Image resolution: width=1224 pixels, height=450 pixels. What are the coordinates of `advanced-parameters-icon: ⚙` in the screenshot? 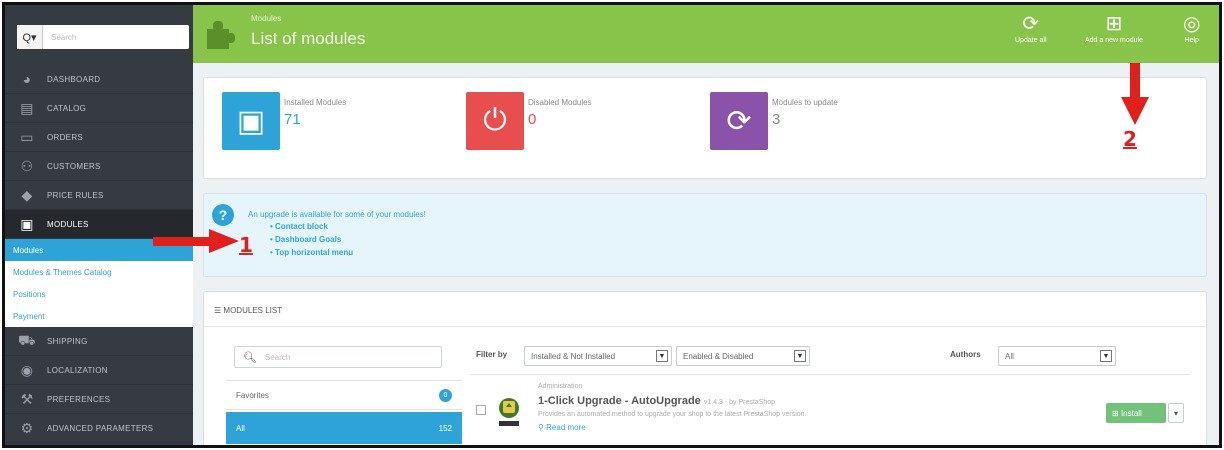 It's located at (27, 427).